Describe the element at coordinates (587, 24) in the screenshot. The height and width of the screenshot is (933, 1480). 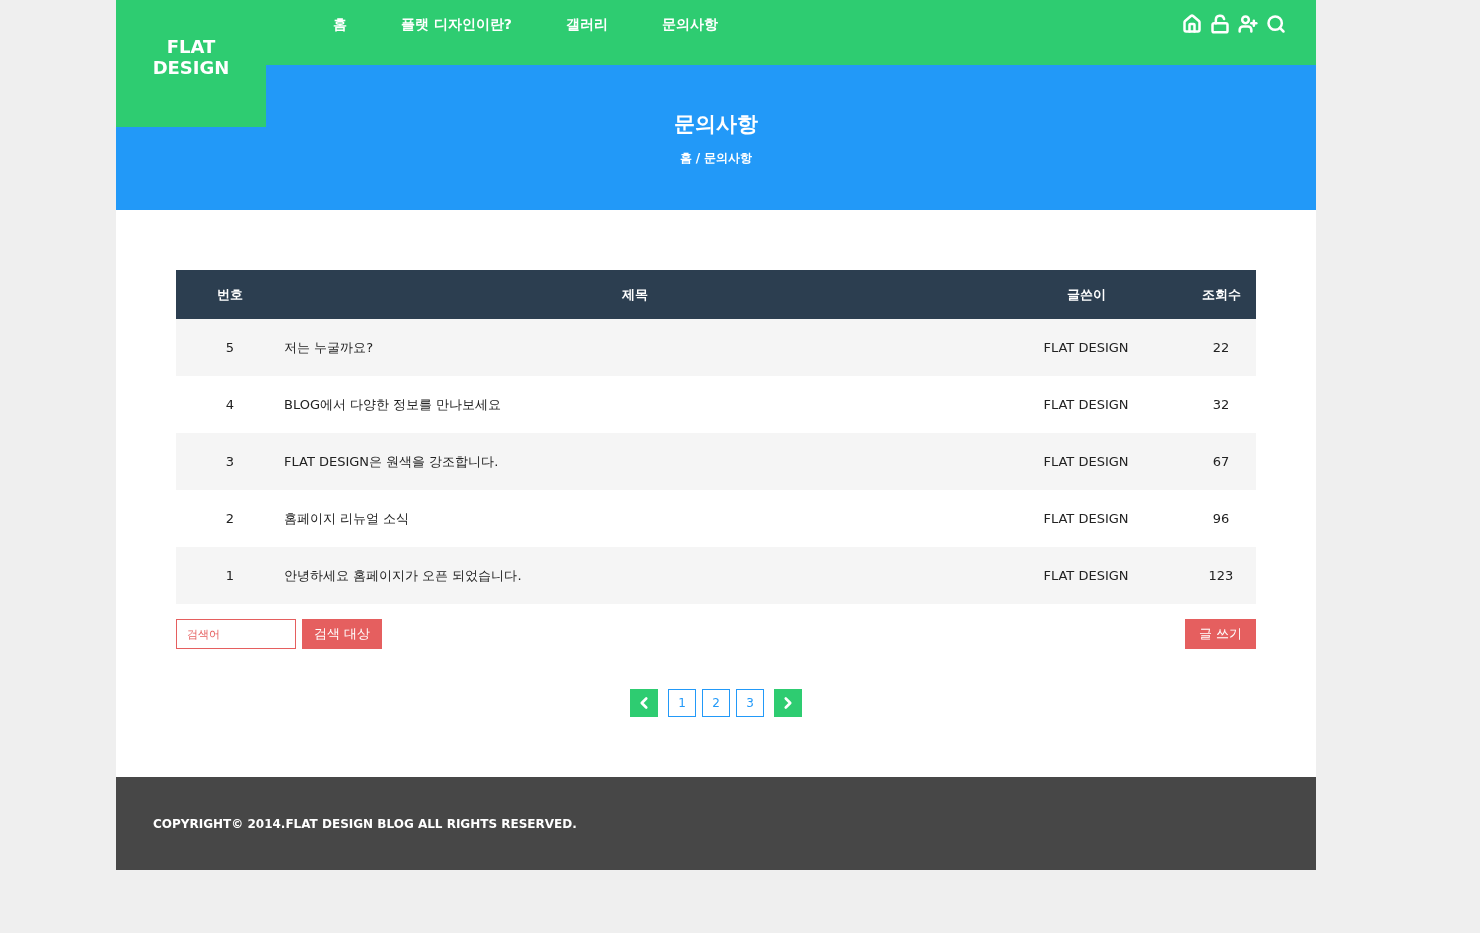
I see `nav-link: 갤러리` at that location.